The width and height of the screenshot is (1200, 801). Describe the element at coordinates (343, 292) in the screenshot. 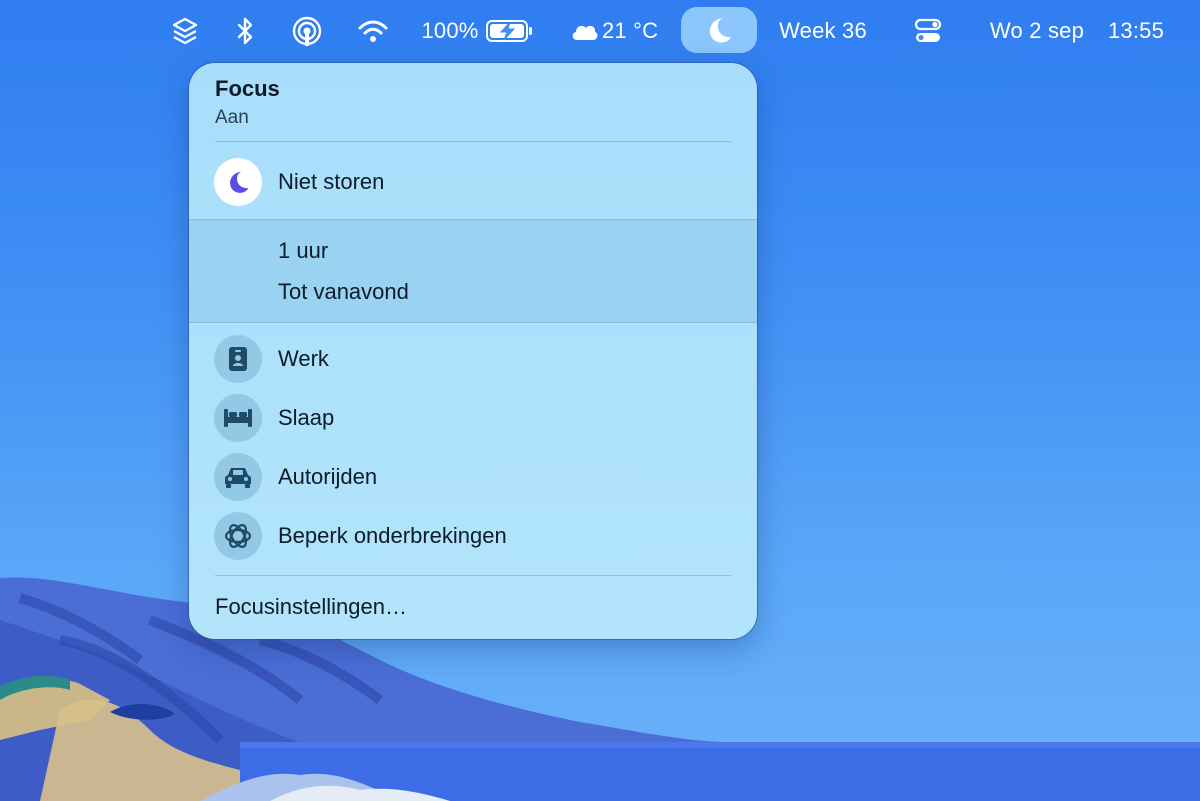

I see `duration-until-tonight: Tot vanavond` at that location.